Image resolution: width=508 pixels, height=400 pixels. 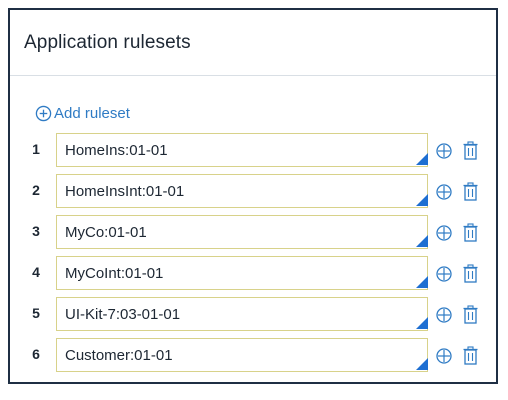 What do you see at coordinates (36, 149) in the screenshot?
I see `ruleset-row-number: 1` at bounding box center [36, 149].